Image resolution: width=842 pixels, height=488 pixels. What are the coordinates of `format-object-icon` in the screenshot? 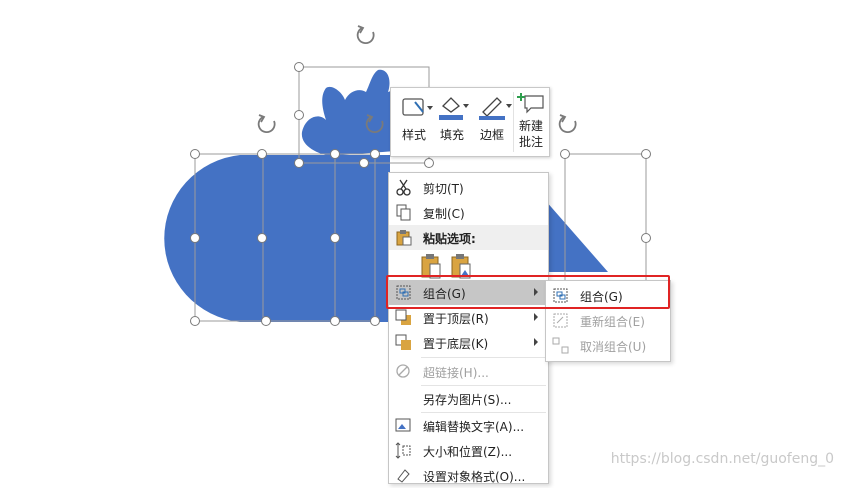 It's located at (403, 476).